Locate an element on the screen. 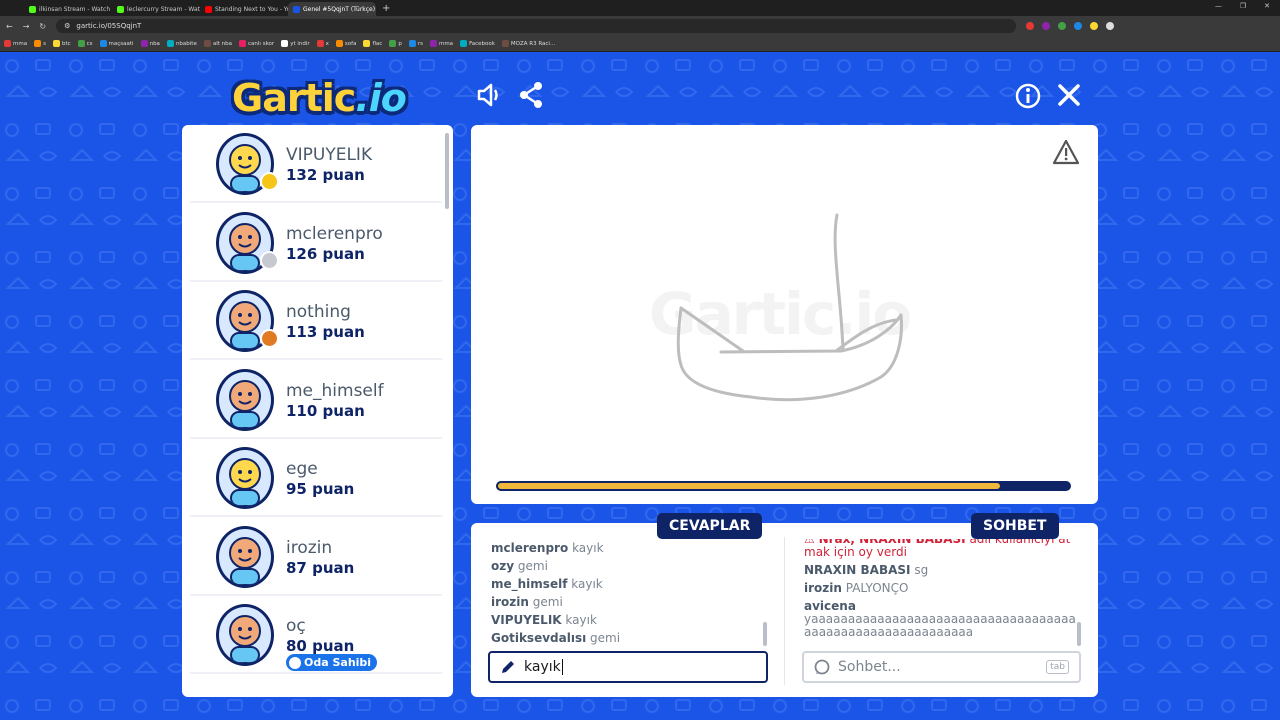 This screenshot has width=1280, height=720. bookmark-item: cs is located at coordinates (85, 43).